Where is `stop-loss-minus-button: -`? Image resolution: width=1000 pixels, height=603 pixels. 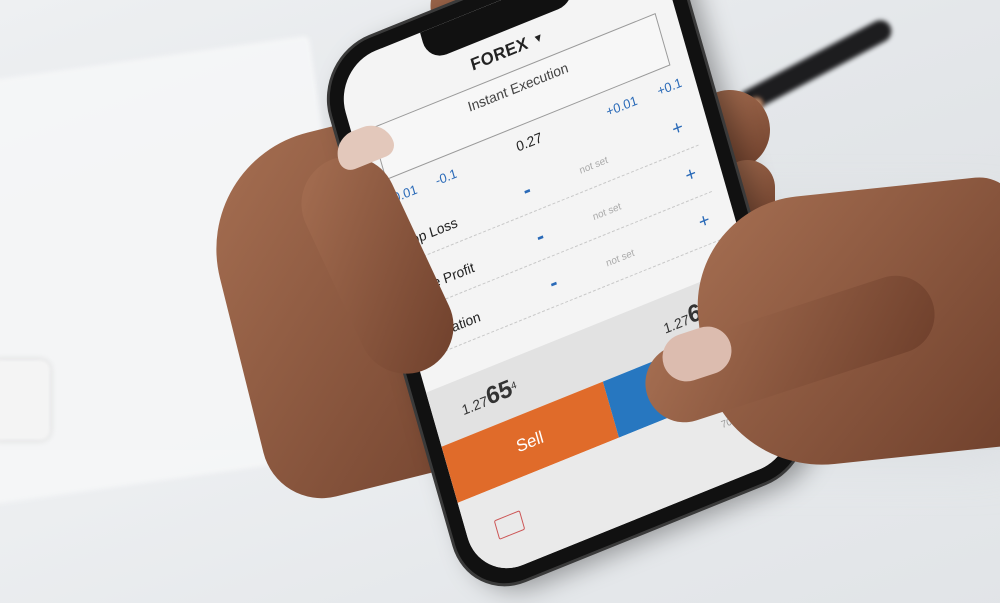
stop-loss-minus-button: - is located at coordinates (527, 190).